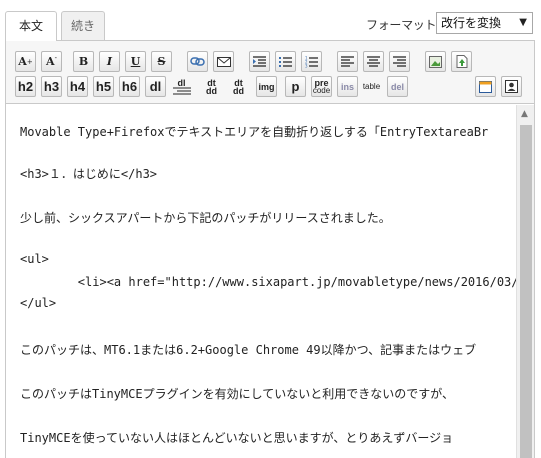 This screenshot has width=541, height=458. I want to click on numbered-list-icon: 123, so click(311, 62).